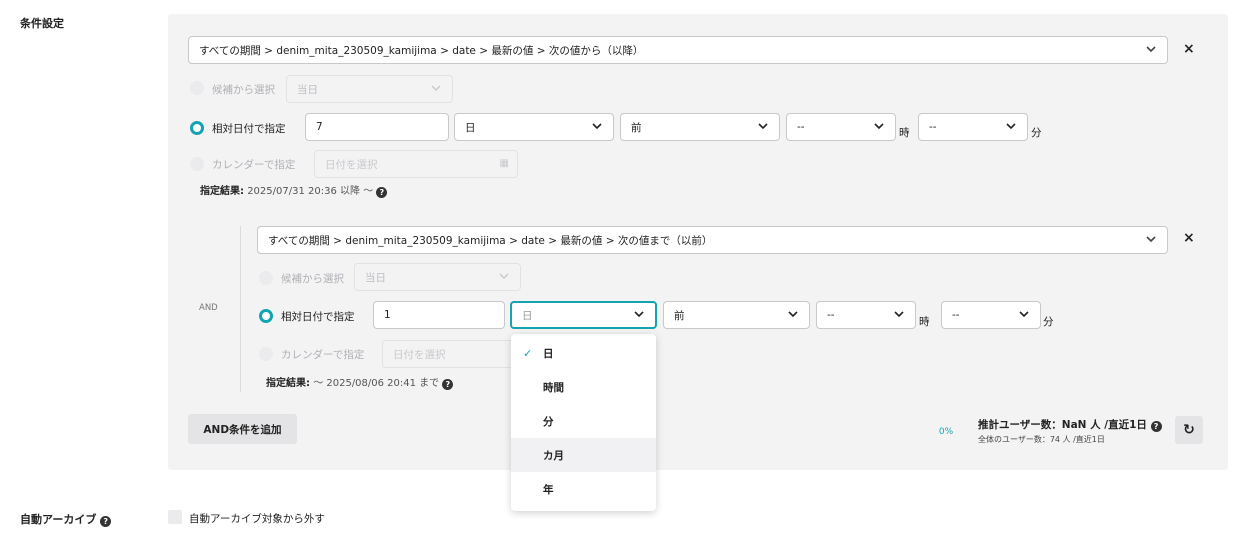 The height and width of the screenshot is (546, 1248). I want to click on condition2-hour-value: --, so click(831, 315).